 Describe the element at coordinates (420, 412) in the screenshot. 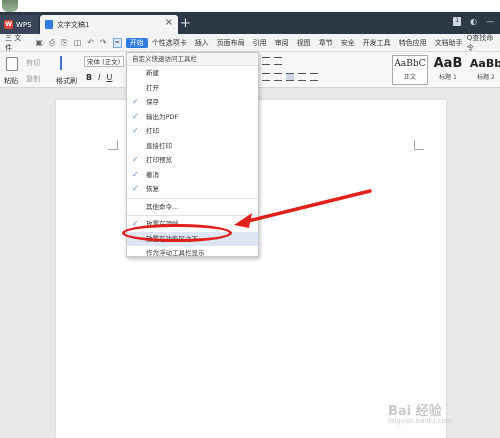

I see `watermark: Bai 经验 jingyan.baidu.com` at that location.